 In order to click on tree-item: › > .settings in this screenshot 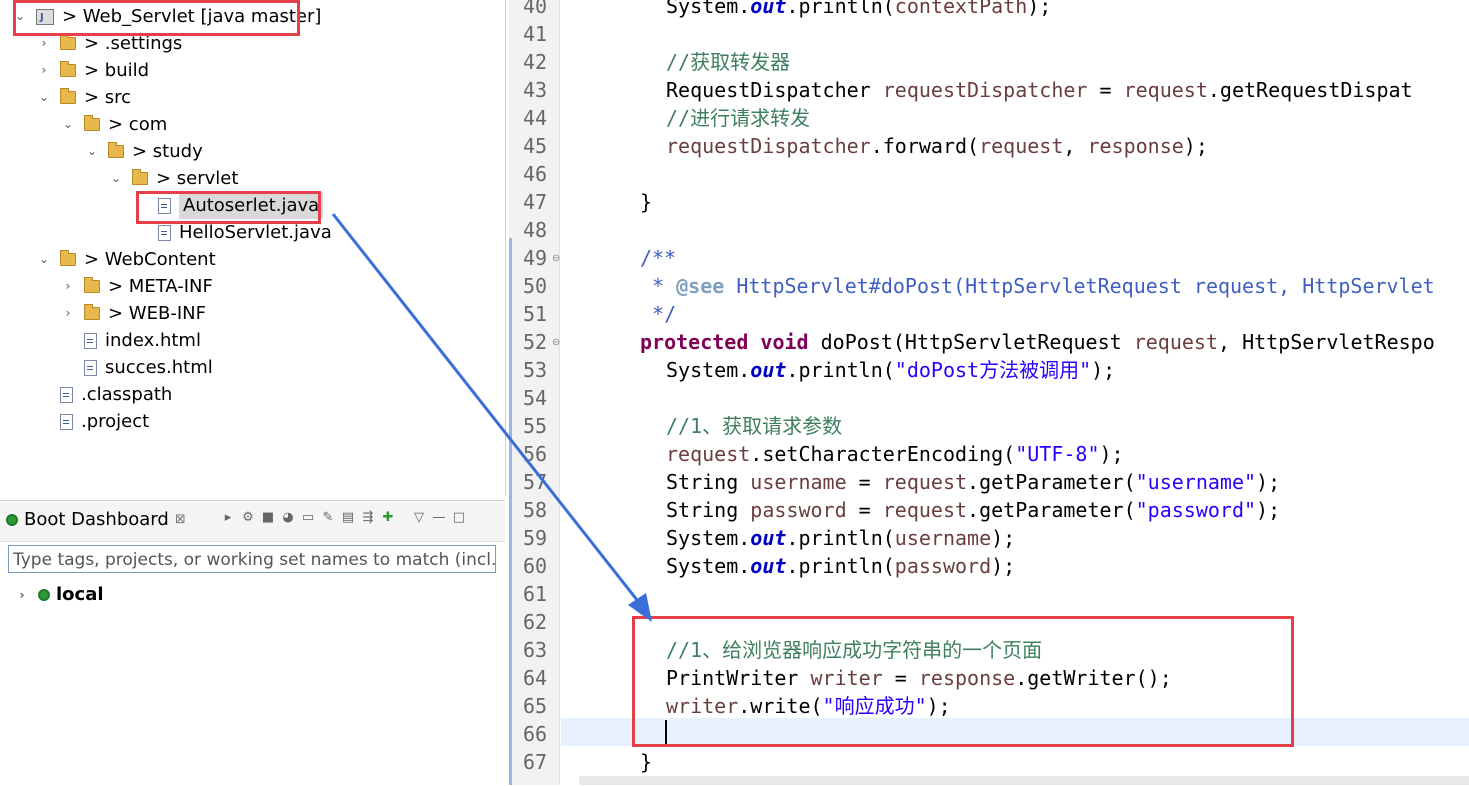, I will do `click(110, 43)`.